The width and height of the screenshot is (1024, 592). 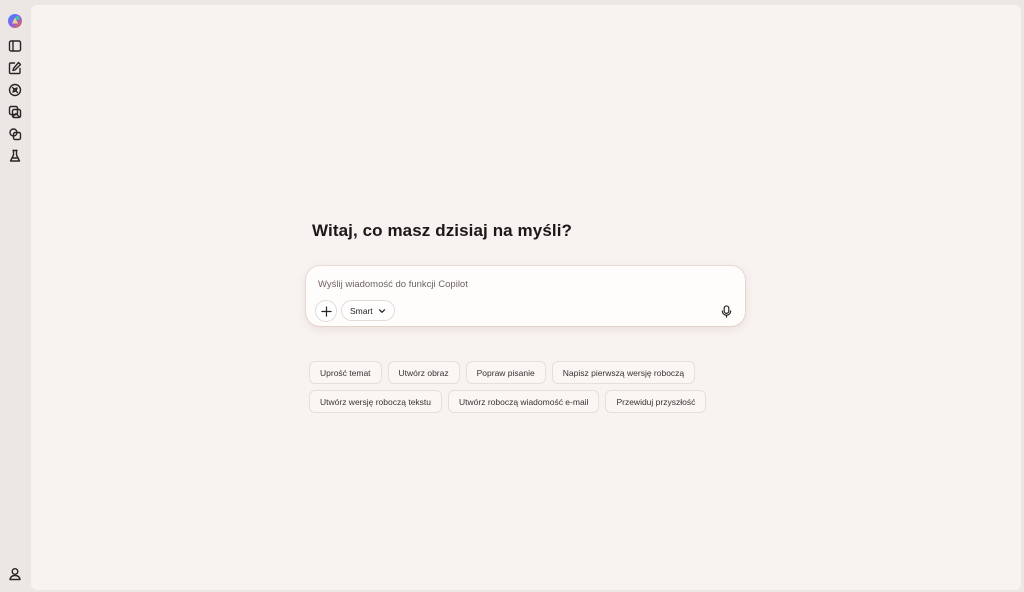 I want to click on copilot-logo-icon, so click(x=15, y=21).